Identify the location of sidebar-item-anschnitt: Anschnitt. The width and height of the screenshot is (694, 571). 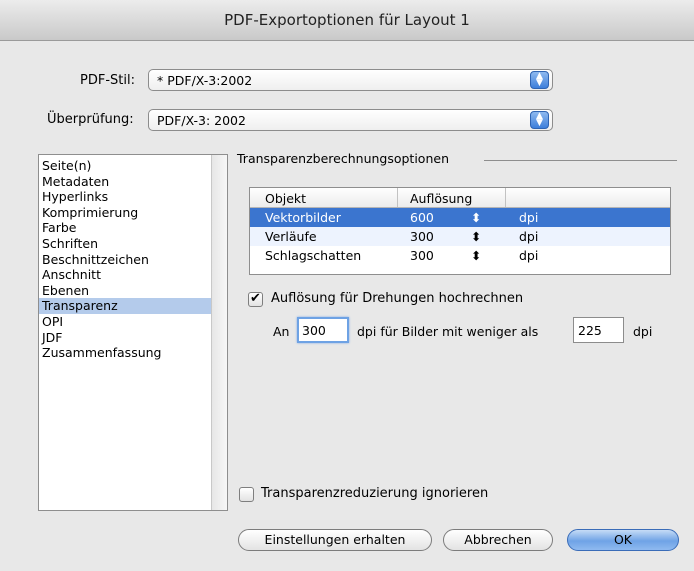
(133, 275).